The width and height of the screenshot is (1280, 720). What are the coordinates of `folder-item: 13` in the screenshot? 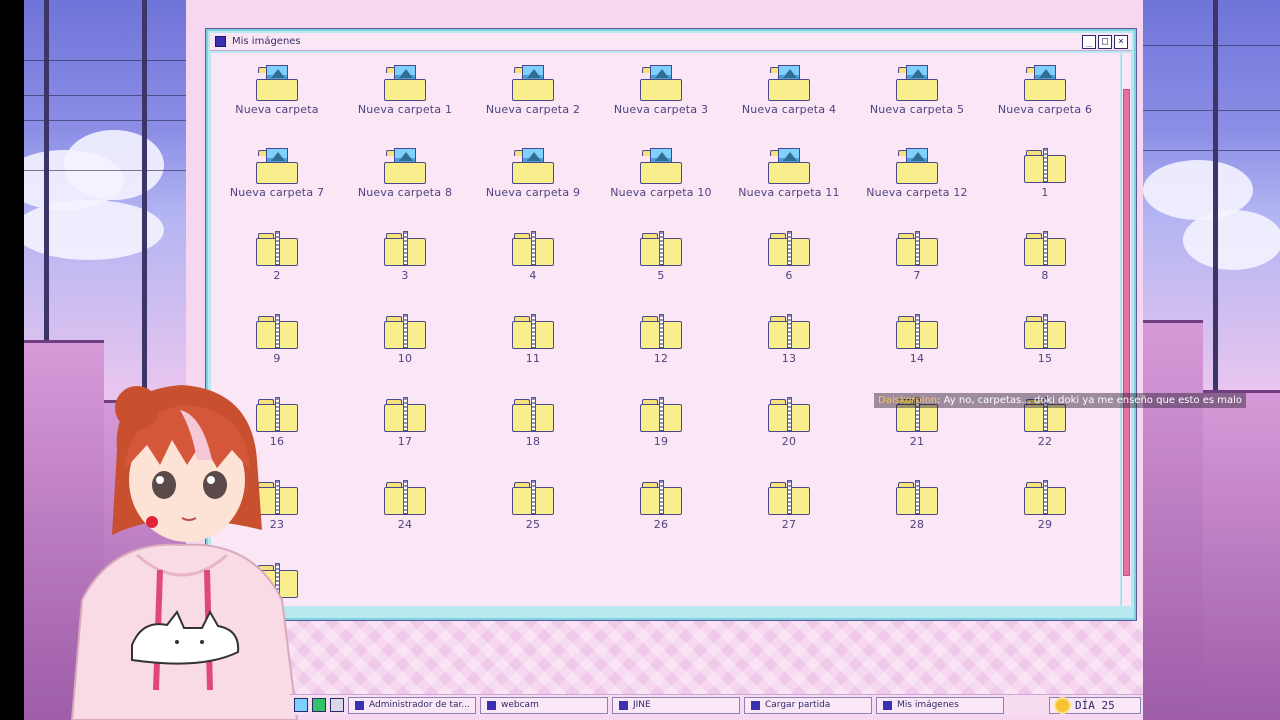 It's located at (789, 349).